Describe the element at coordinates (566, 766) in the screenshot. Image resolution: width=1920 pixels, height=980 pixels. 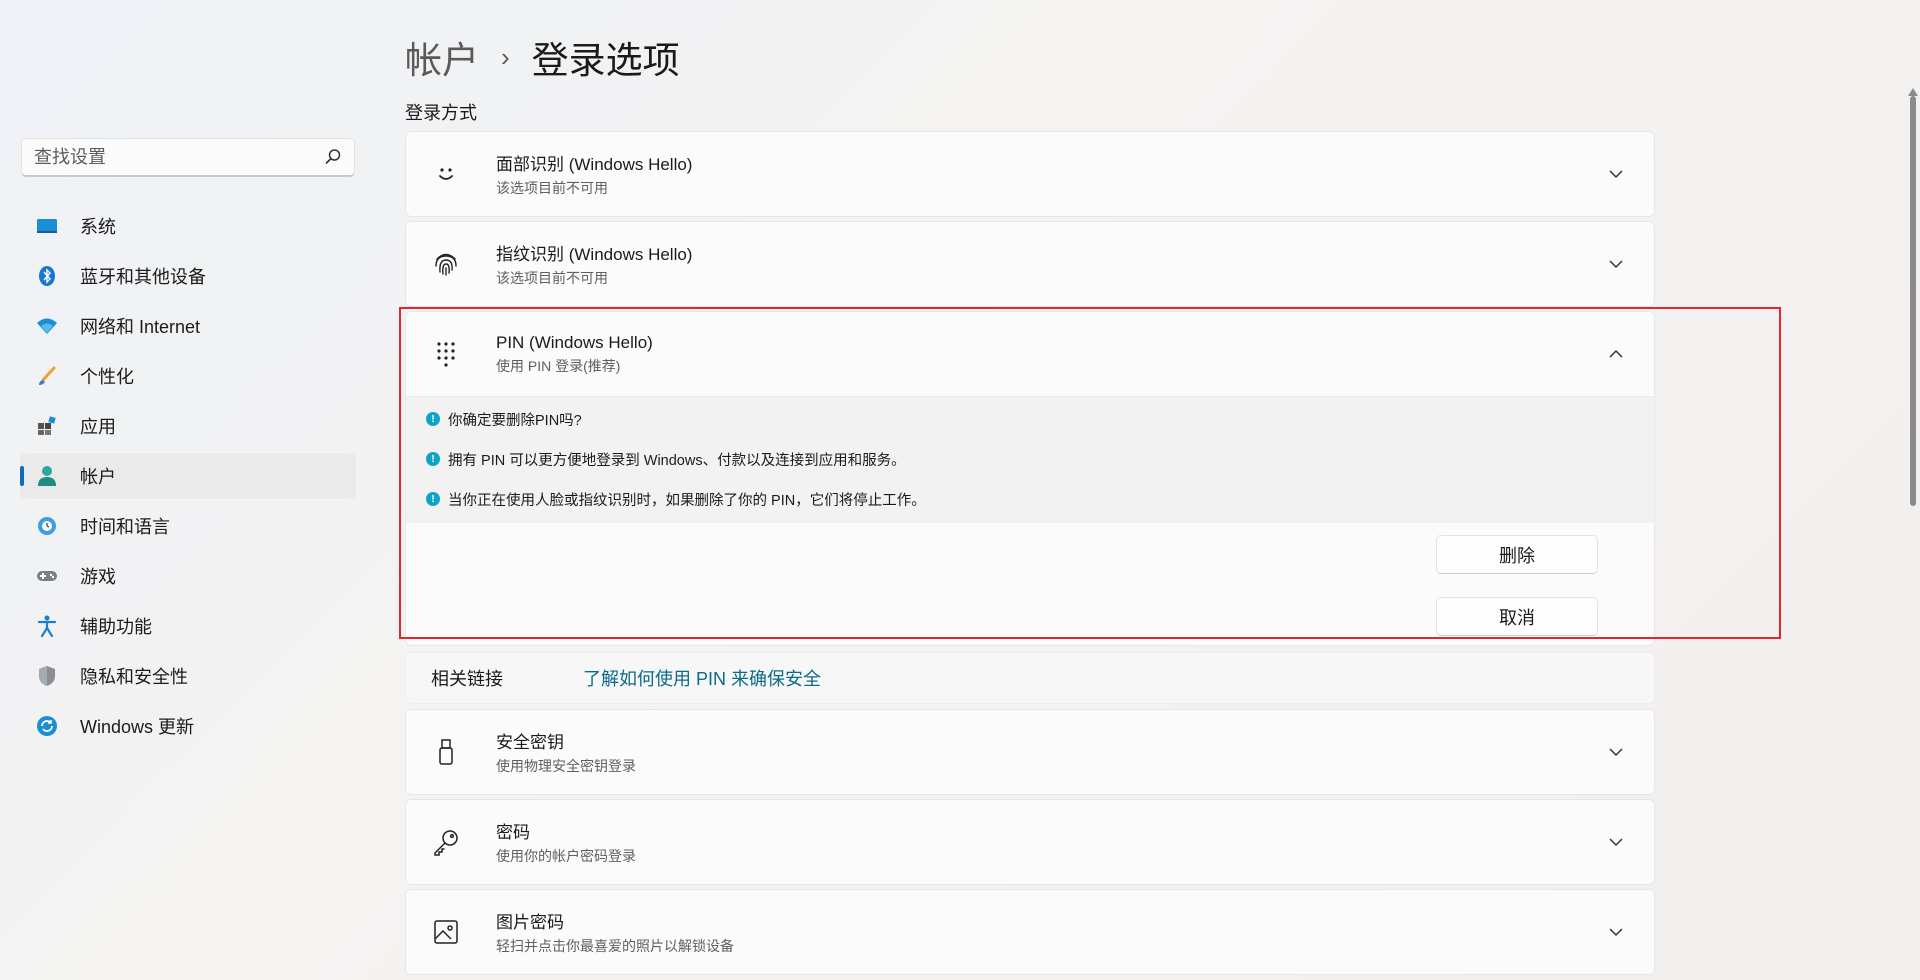
I see `card-subtitle: 使用物理安全密钥登录` at that location.